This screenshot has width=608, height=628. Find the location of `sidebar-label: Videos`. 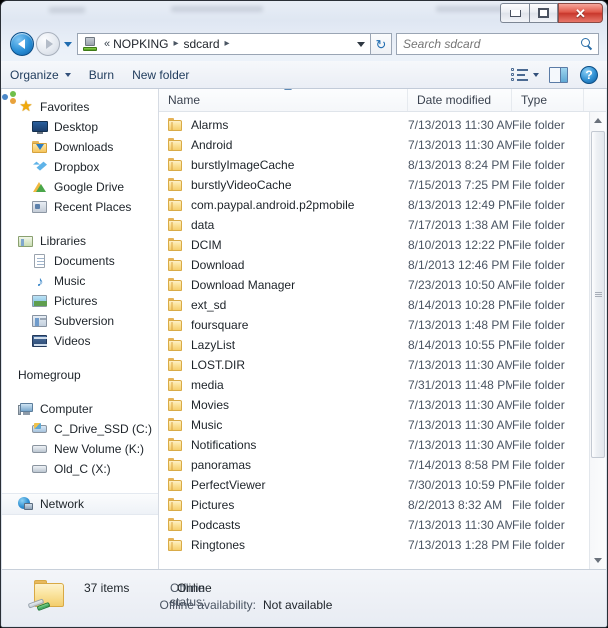

sidebar-label: Videos is located at coordinates (72, 341).